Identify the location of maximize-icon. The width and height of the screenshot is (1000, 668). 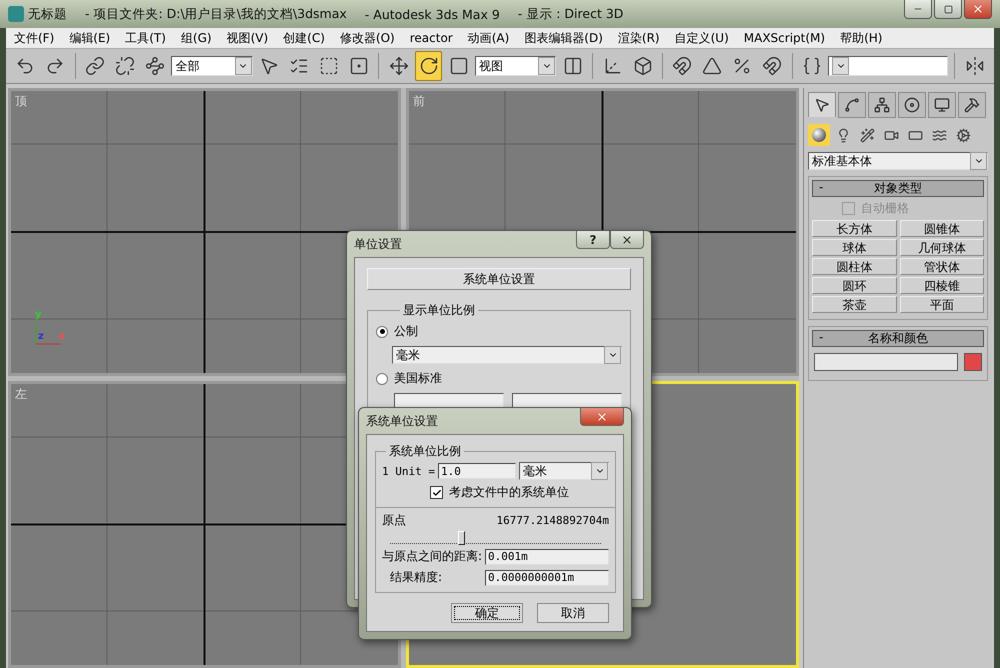
(948, 9).